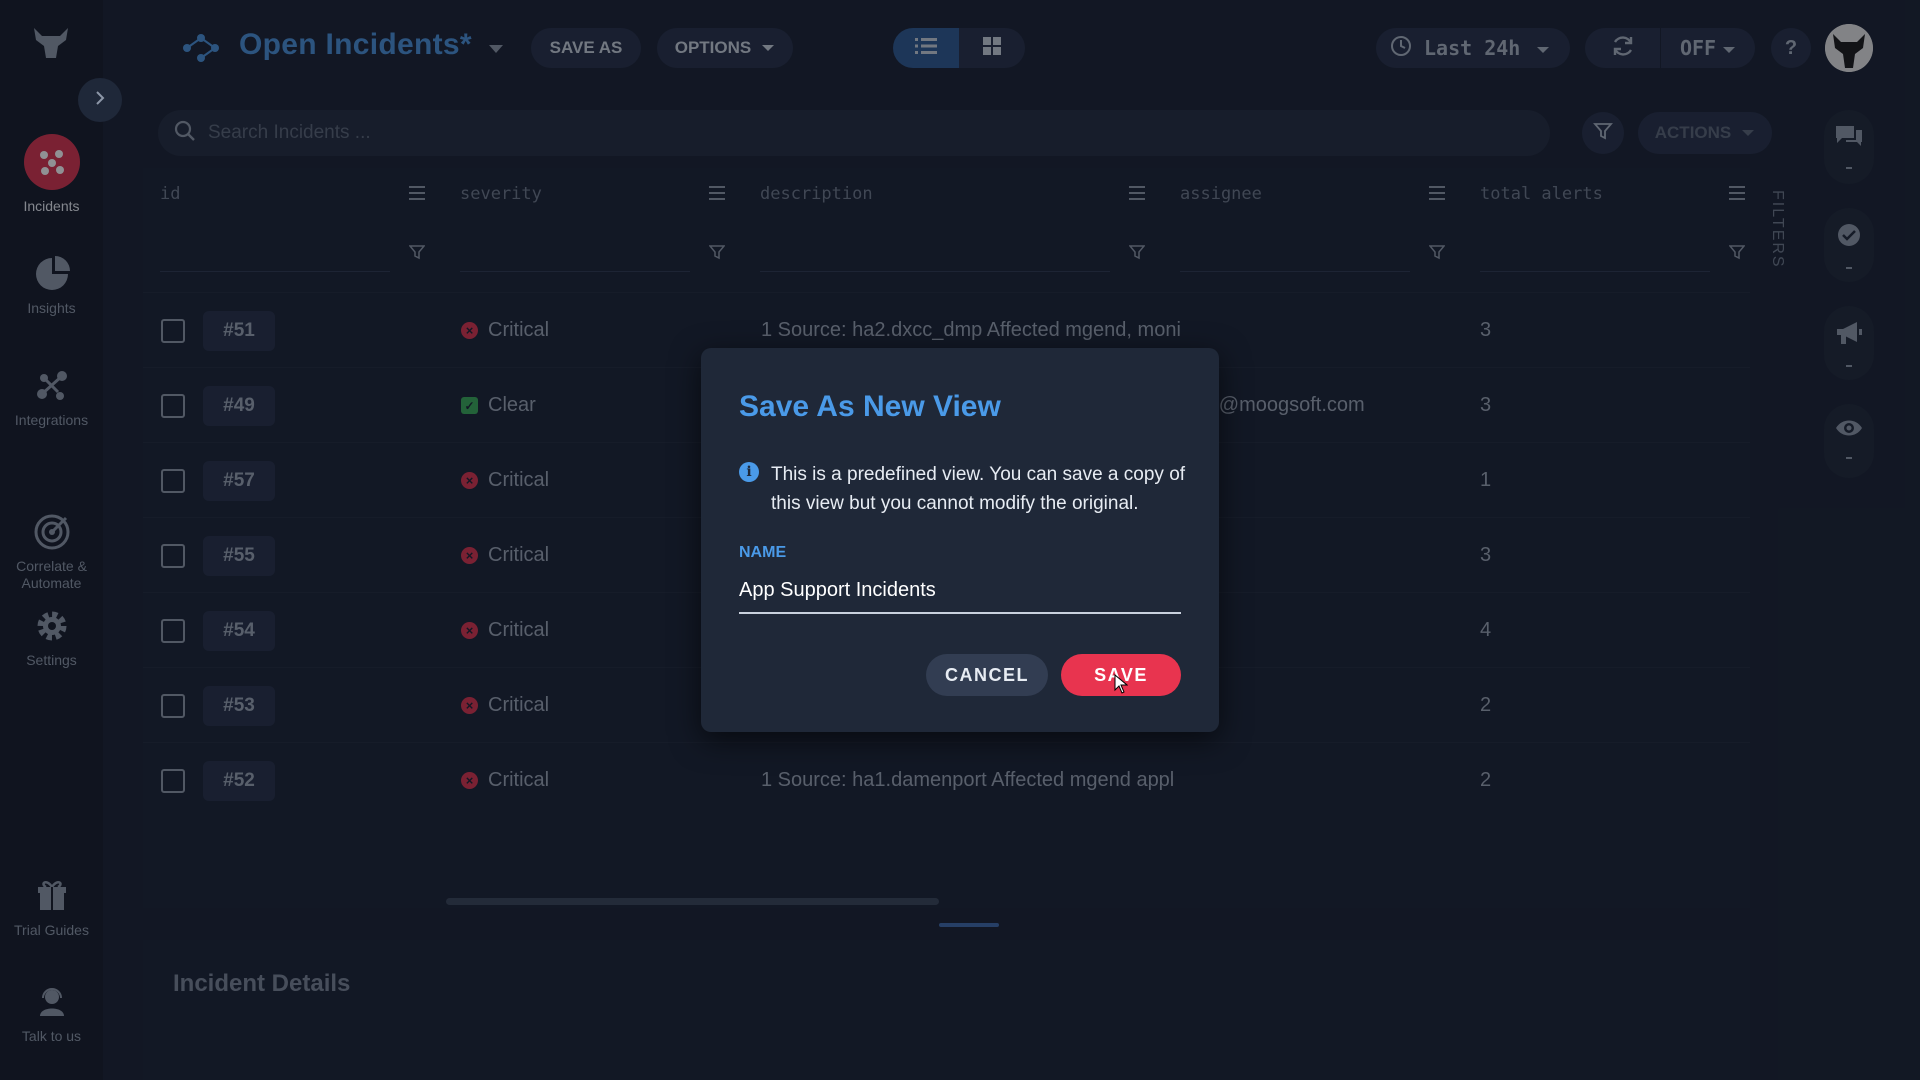 This screenshot has width=1920, height=1080. Describe the element at coordinates (763, 552) in the screenshot. I see `name-field-label: NAME` at that location.